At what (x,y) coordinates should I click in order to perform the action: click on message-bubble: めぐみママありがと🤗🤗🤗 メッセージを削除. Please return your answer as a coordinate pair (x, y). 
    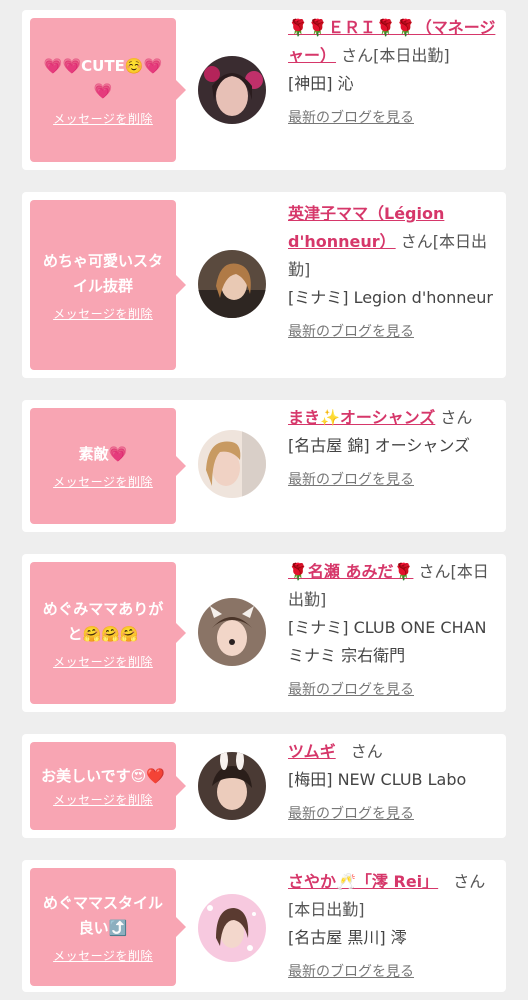
    Looking at the image, I should click on (108, 633).